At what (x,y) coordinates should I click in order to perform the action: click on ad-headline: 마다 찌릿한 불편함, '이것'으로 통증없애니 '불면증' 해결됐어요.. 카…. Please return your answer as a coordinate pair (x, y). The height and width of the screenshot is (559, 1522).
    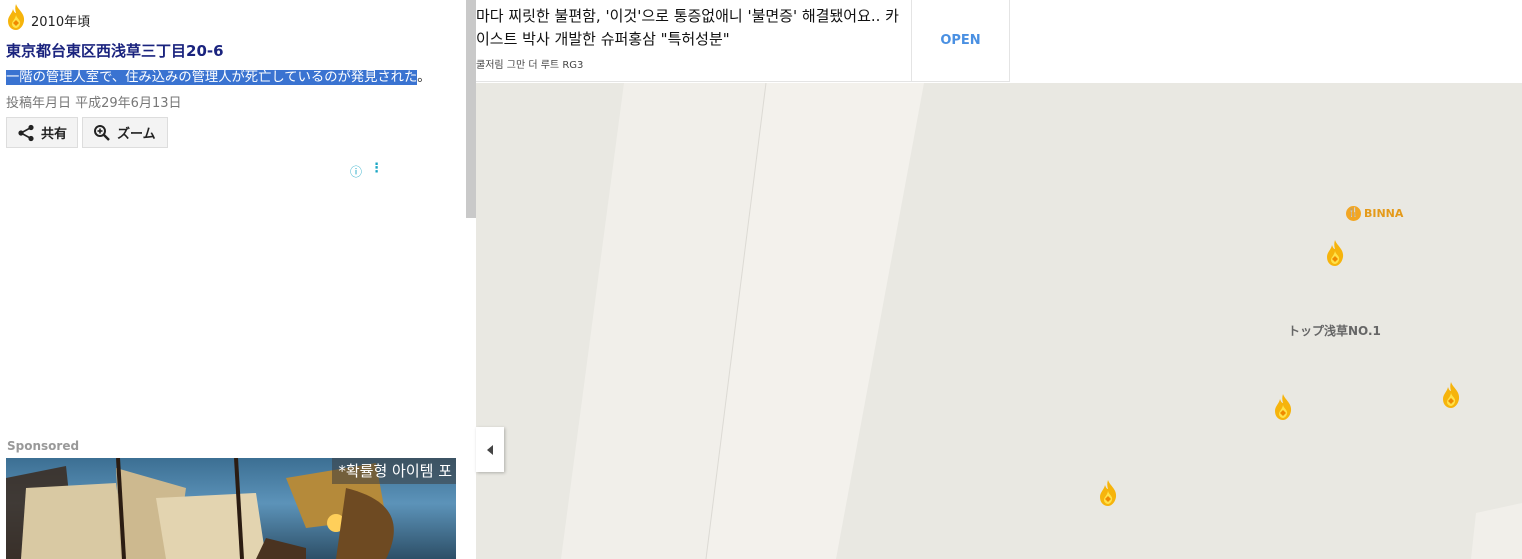
    Looking at the image, I should click on (691, 28).